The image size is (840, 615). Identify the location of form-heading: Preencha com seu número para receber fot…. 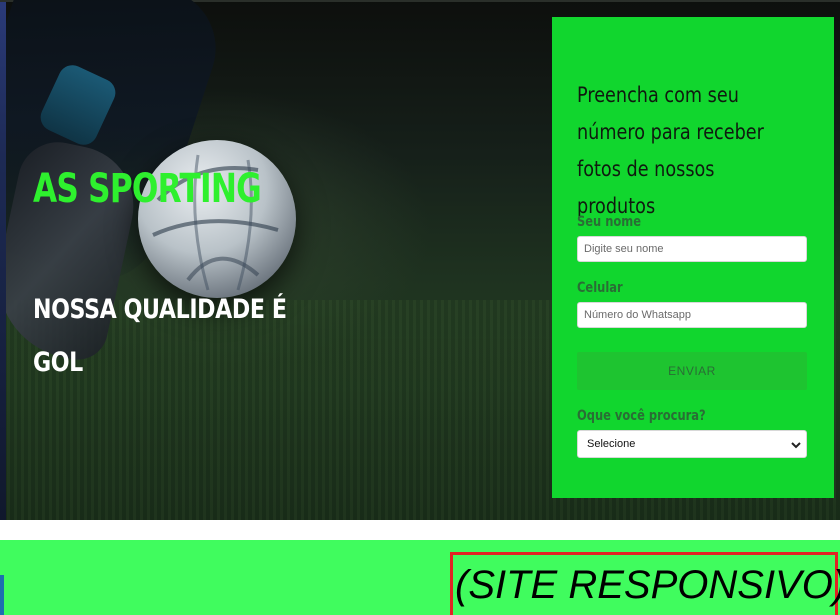
(670, 150).